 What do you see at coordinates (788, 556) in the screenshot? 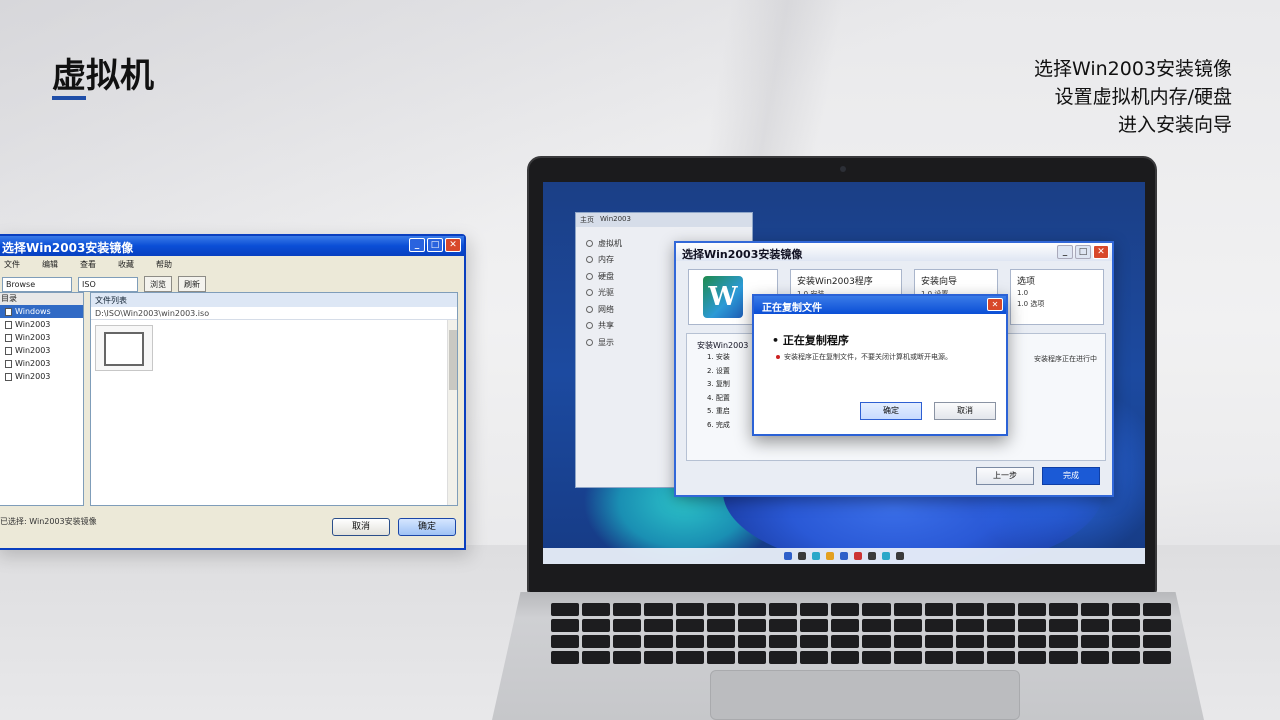
I see `start-icon` at bounding box center [788, 556].